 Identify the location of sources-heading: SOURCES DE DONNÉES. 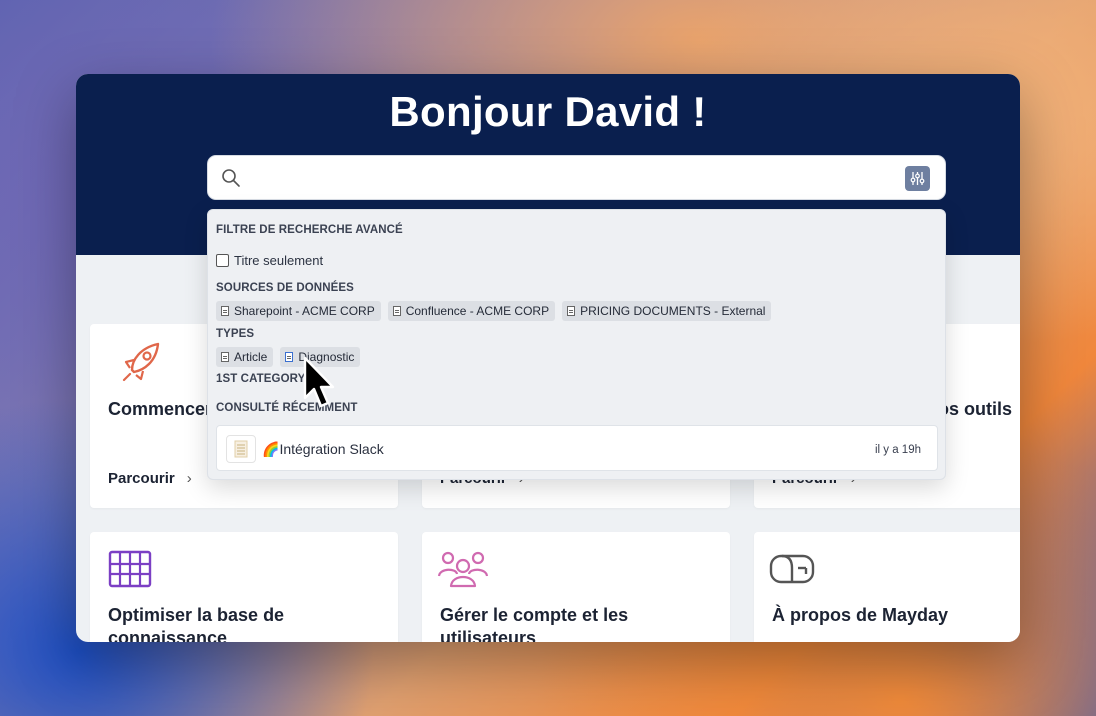
(285, 288).